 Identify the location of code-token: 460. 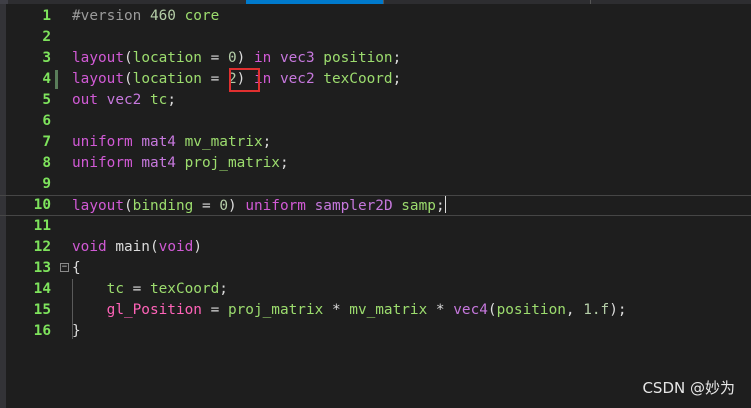
(162, 16).